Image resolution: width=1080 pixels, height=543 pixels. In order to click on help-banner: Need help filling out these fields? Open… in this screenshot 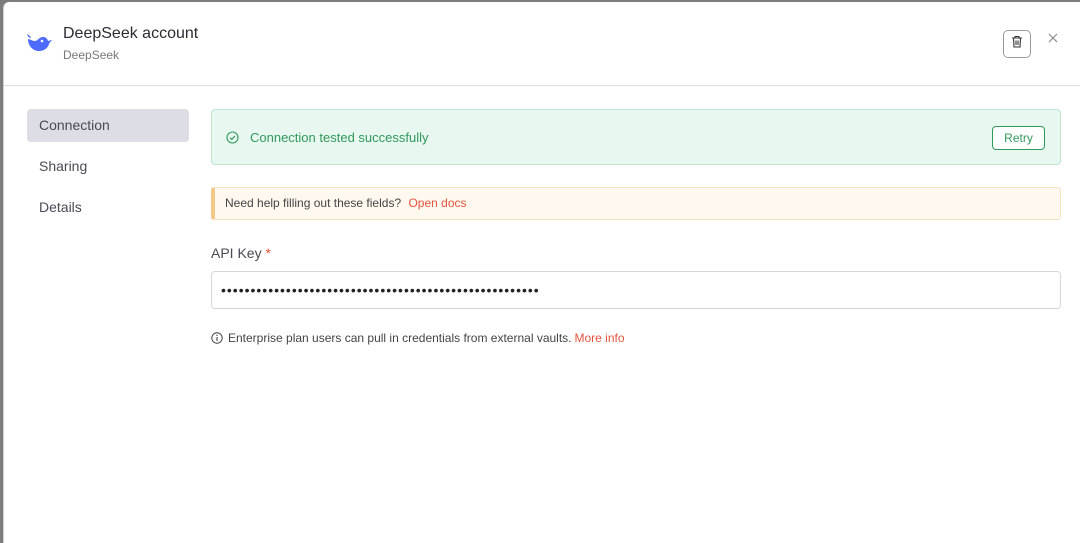, I will do `click(636, 203)`.